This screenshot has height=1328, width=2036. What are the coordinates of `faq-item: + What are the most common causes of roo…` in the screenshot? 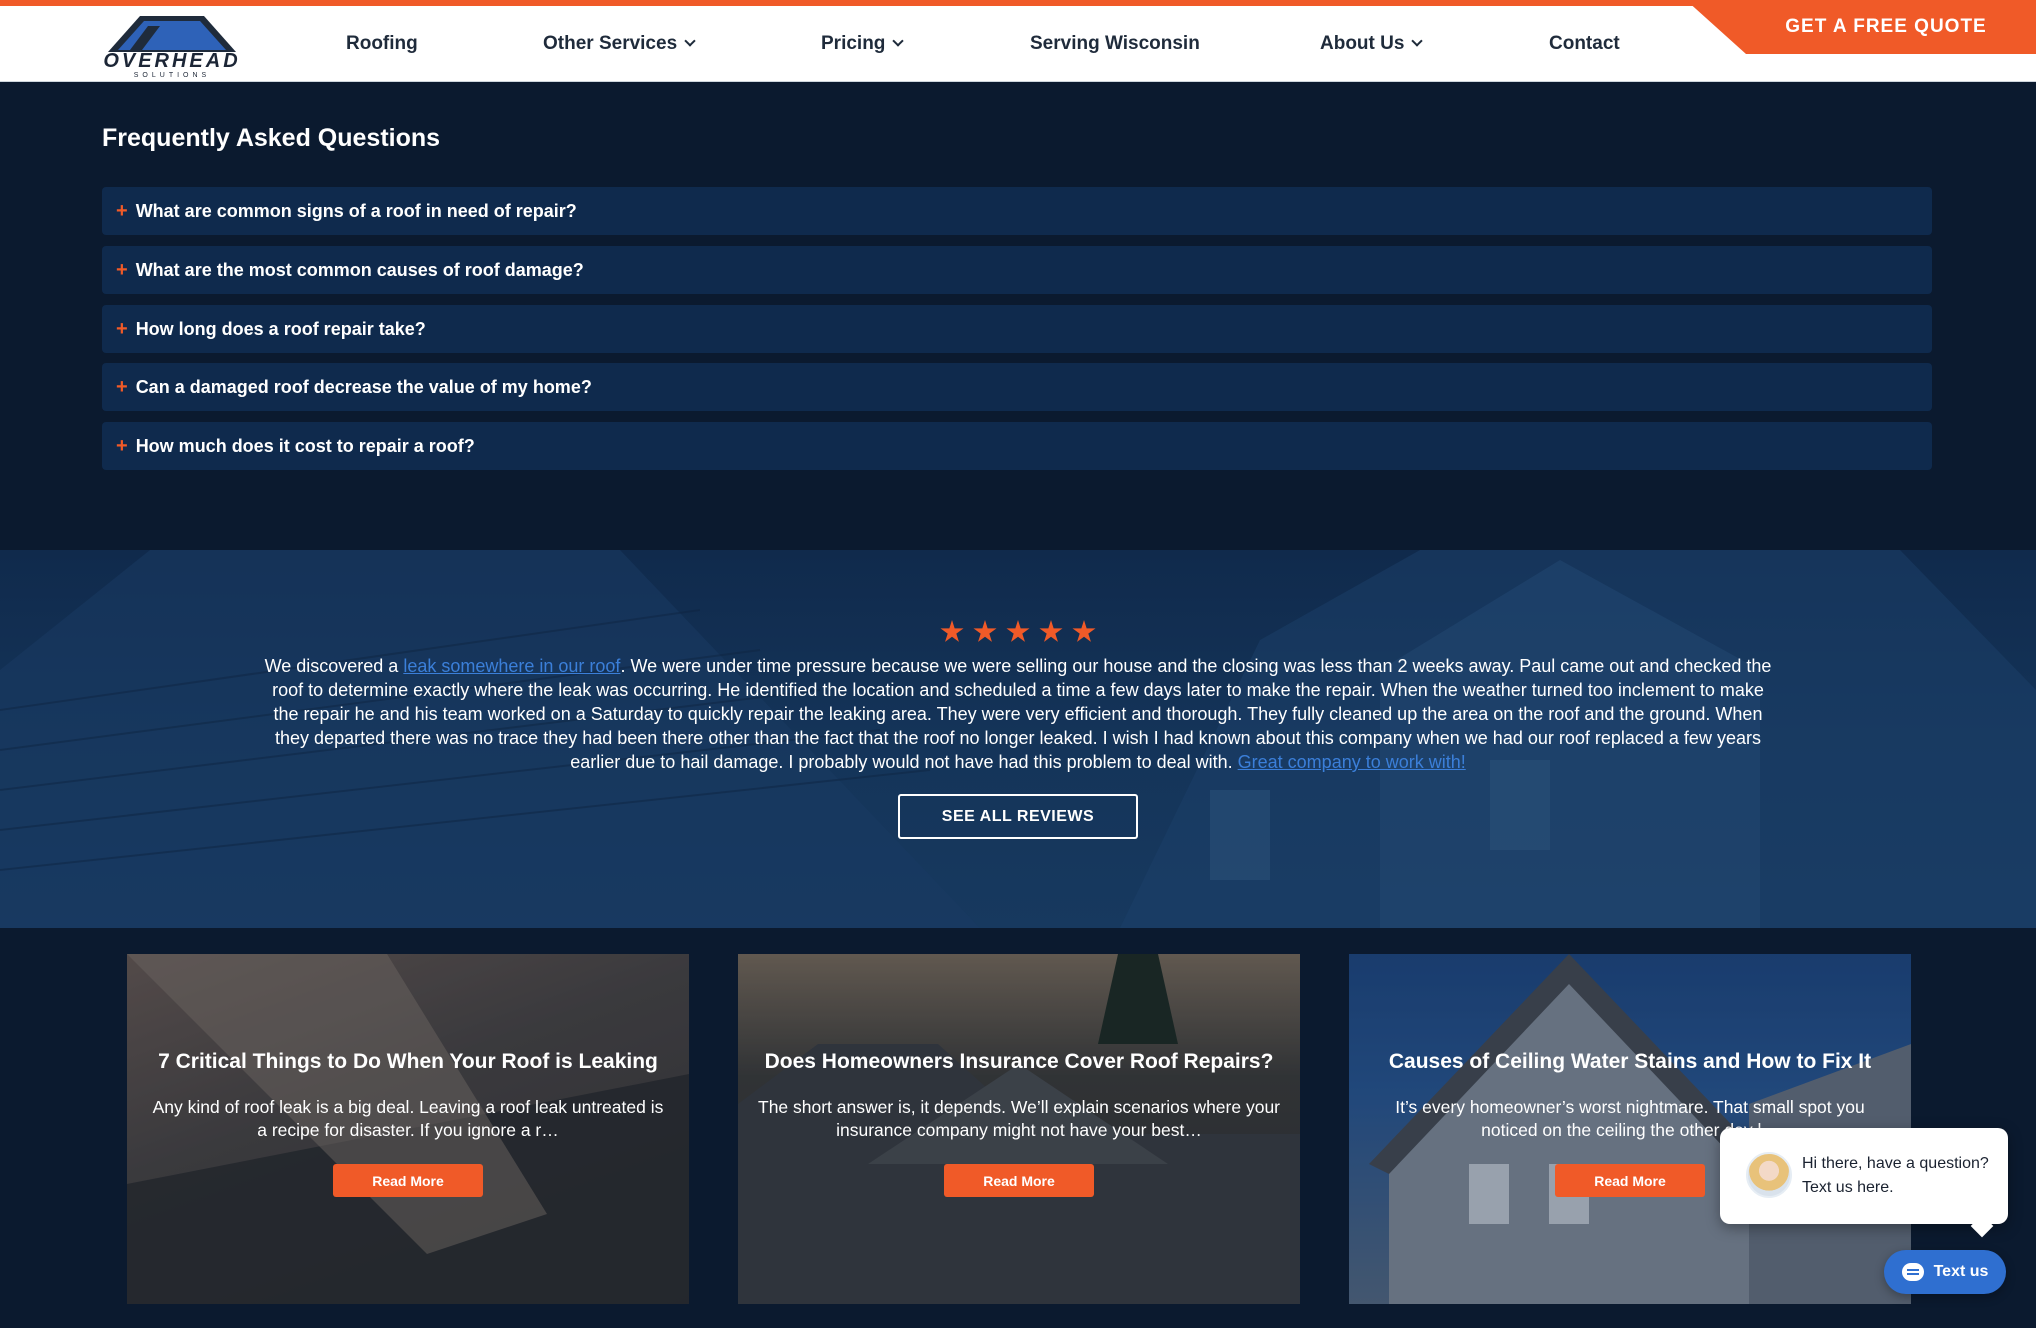 It's located at (1017, 270).